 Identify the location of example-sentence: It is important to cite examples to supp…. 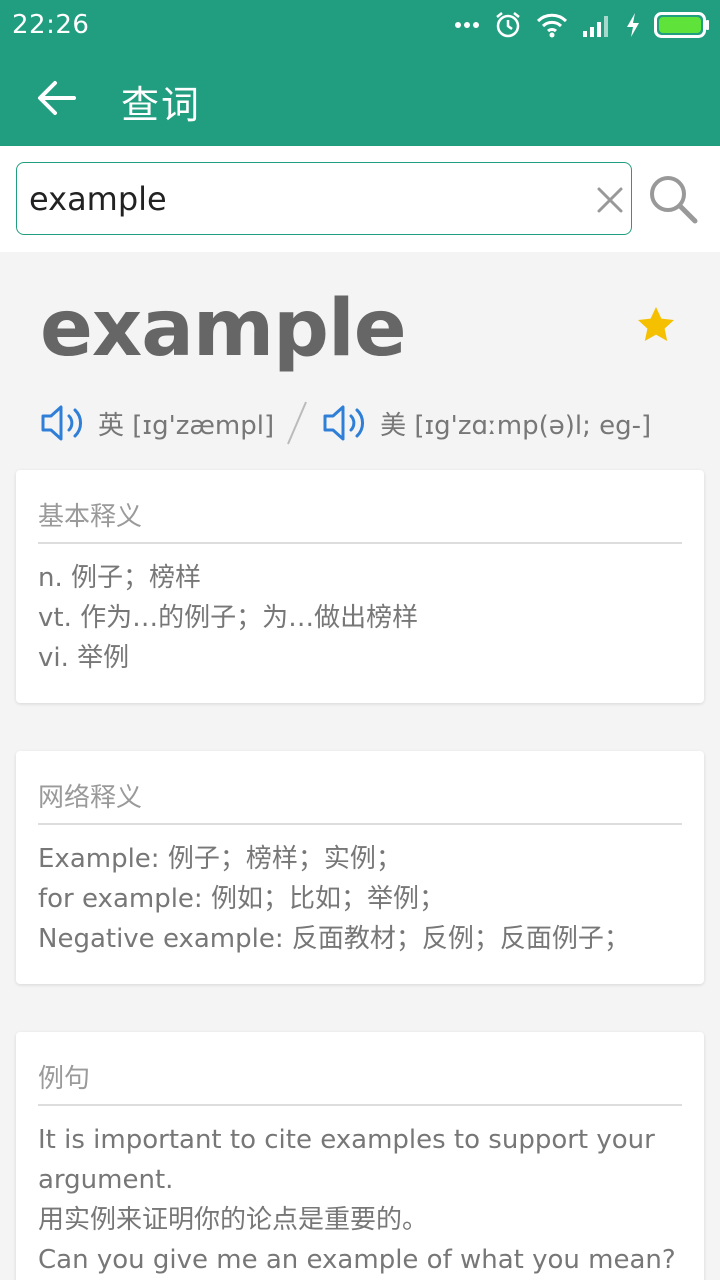
(346, 1160).